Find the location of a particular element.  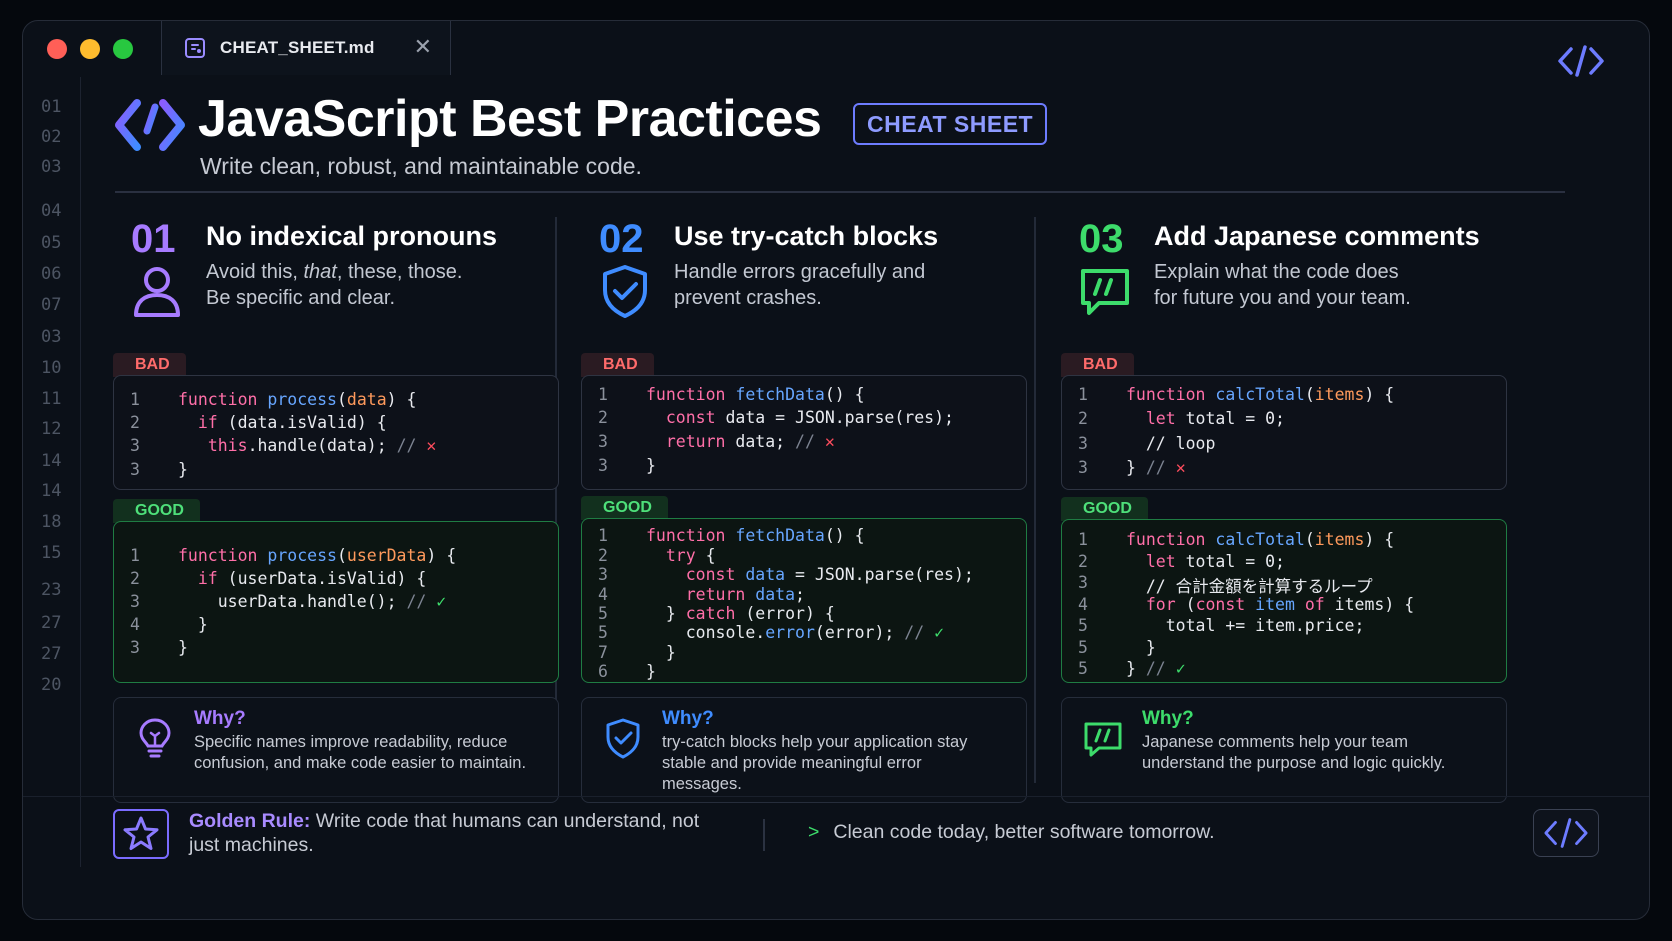

line-number: 20 is located at coordinates (51, 685).